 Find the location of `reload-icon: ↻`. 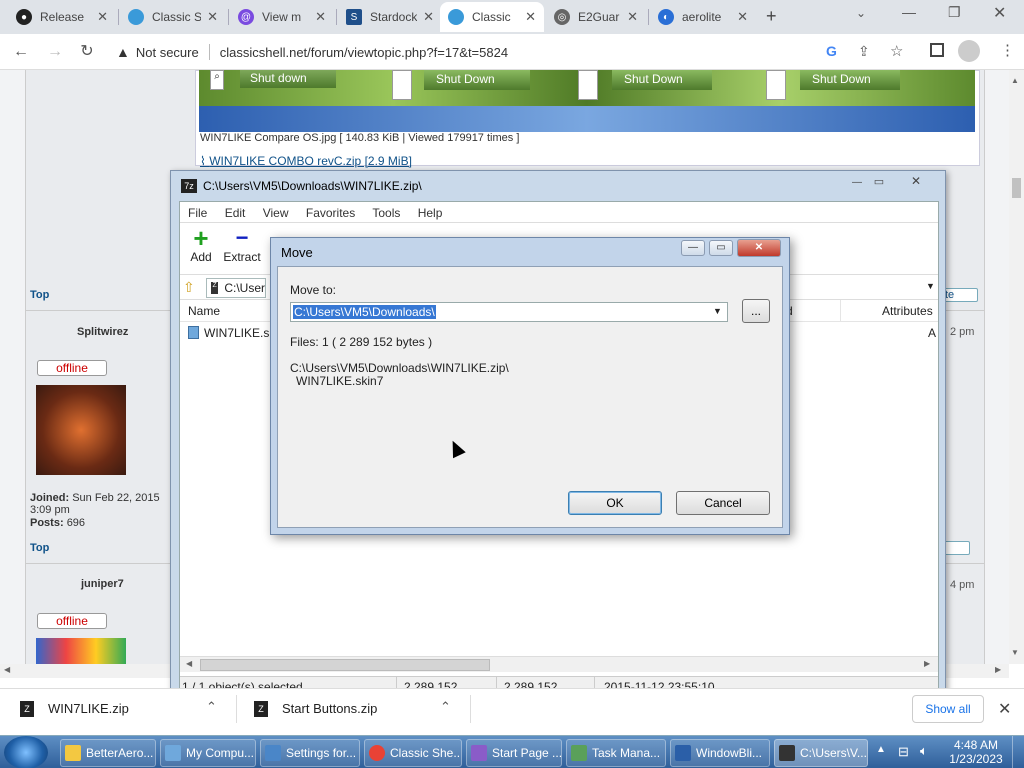

reload-icon: ↻ is located at coordinates (87, 52).